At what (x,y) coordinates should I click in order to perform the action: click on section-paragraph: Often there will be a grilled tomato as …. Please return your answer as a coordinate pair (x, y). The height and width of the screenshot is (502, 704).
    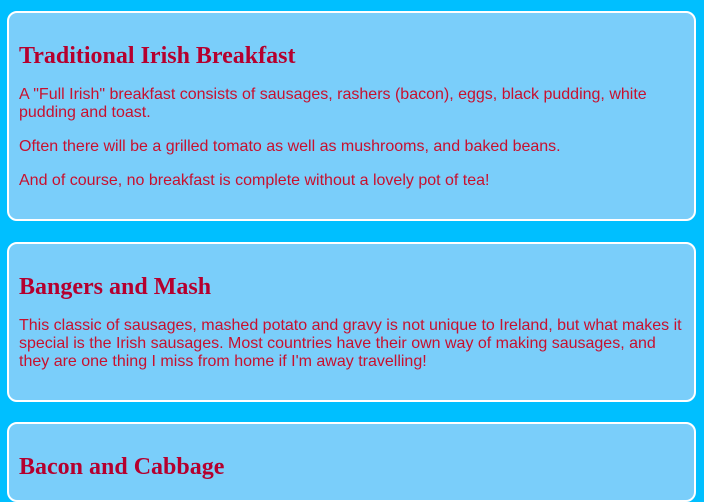
    Looking at the image, I should click on (290, 146).